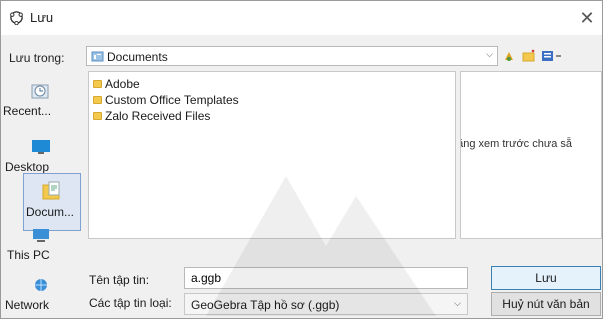  What do you see at coordinates (301, 18) in the screenshot?
I see `title-bar: Lưu ✕` at bounding box center [301, 18].